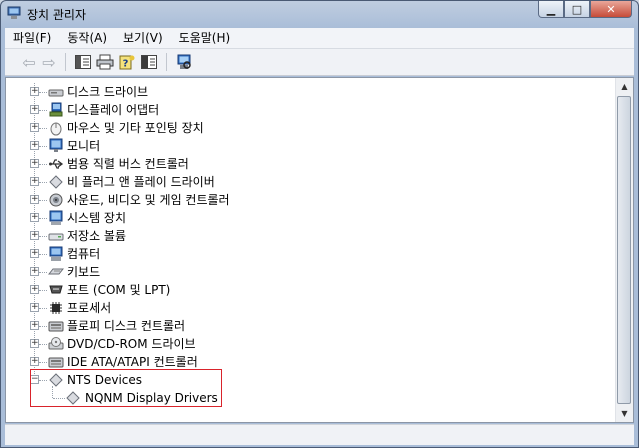 This screenshot has width=639, height=448. What do you see at coordinates (128, 164) in the screenshot?
I see `tree-category-label: 범용 직렬 버스 컨트롤러` at bounding box center [128, 164].